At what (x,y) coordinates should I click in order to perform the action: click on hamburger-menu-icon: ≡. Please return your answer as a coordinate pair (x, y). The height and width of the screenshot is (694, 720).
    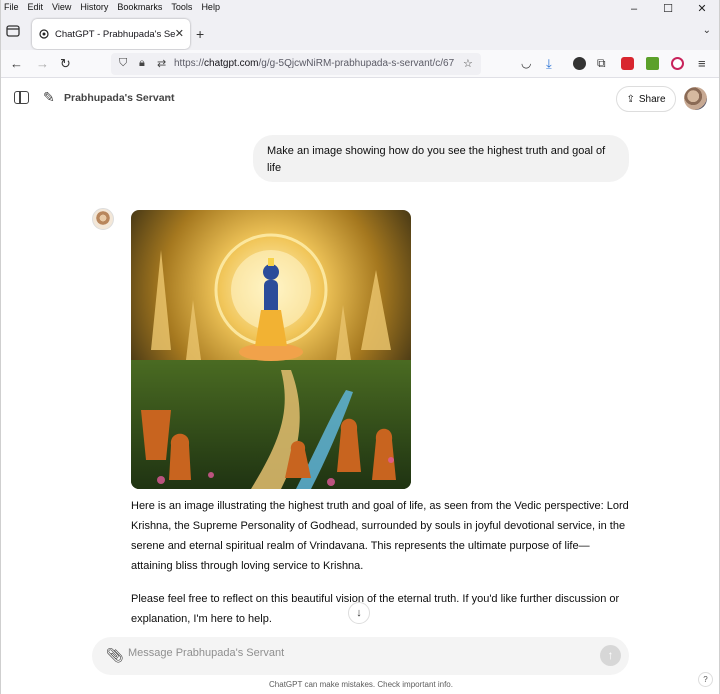
    Looking at the image, I should click on (702, 63).